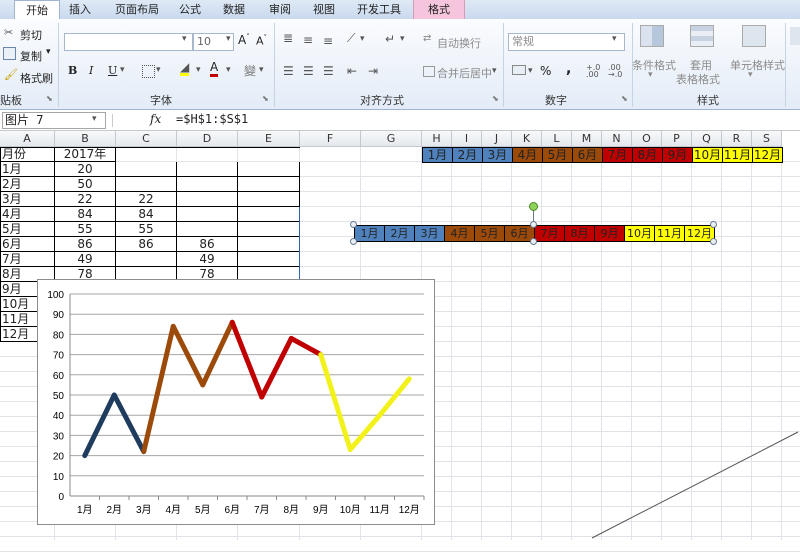  What do you see at coordinates (467, 155) in the screenshot?
I see `month-header-cell: 2月` at bounding box center [467, 155].